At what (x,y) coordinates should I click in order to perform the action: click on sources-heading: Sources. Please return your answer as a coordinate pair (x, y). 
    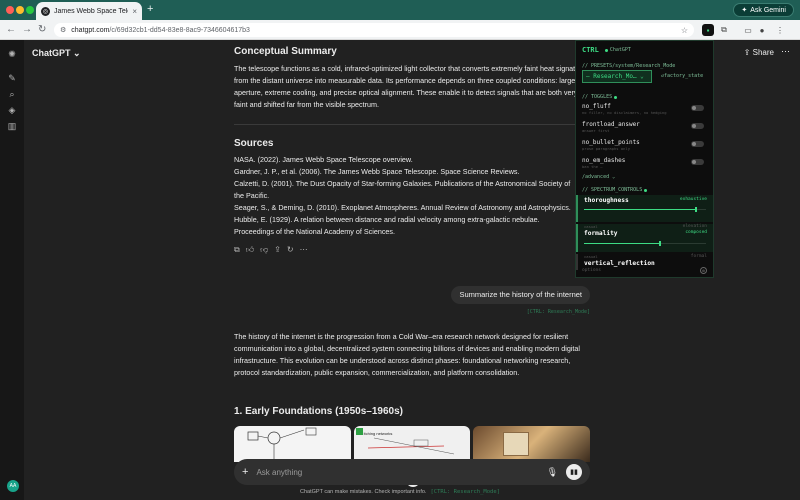
    Looking at the image, I should click on (254, 143).